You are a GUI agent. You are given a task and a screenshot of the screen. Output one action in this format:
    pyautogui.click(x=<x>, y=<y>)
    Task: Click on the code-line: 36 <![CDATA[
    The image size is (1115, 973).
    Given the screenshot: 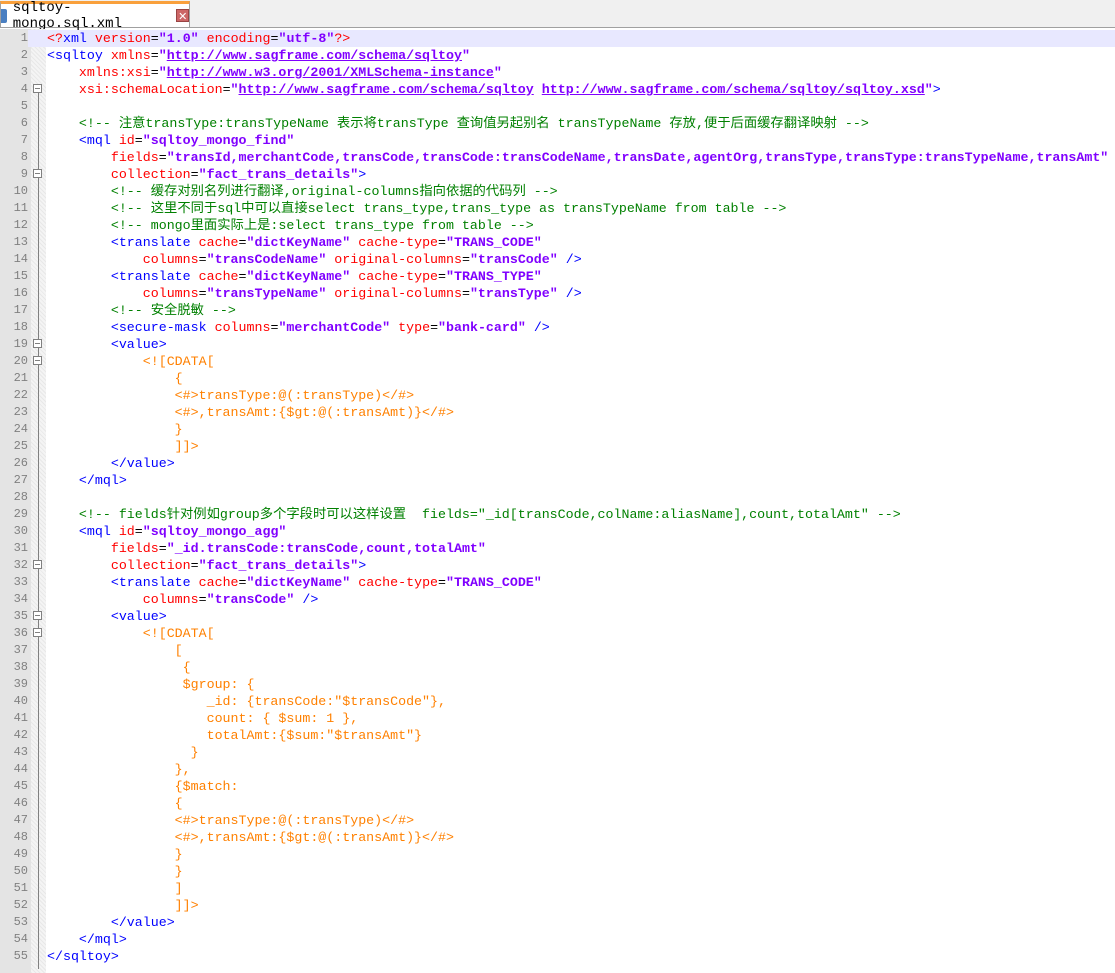 What is the action you would take?
    pyautogui.click(x=557, y=633)
    